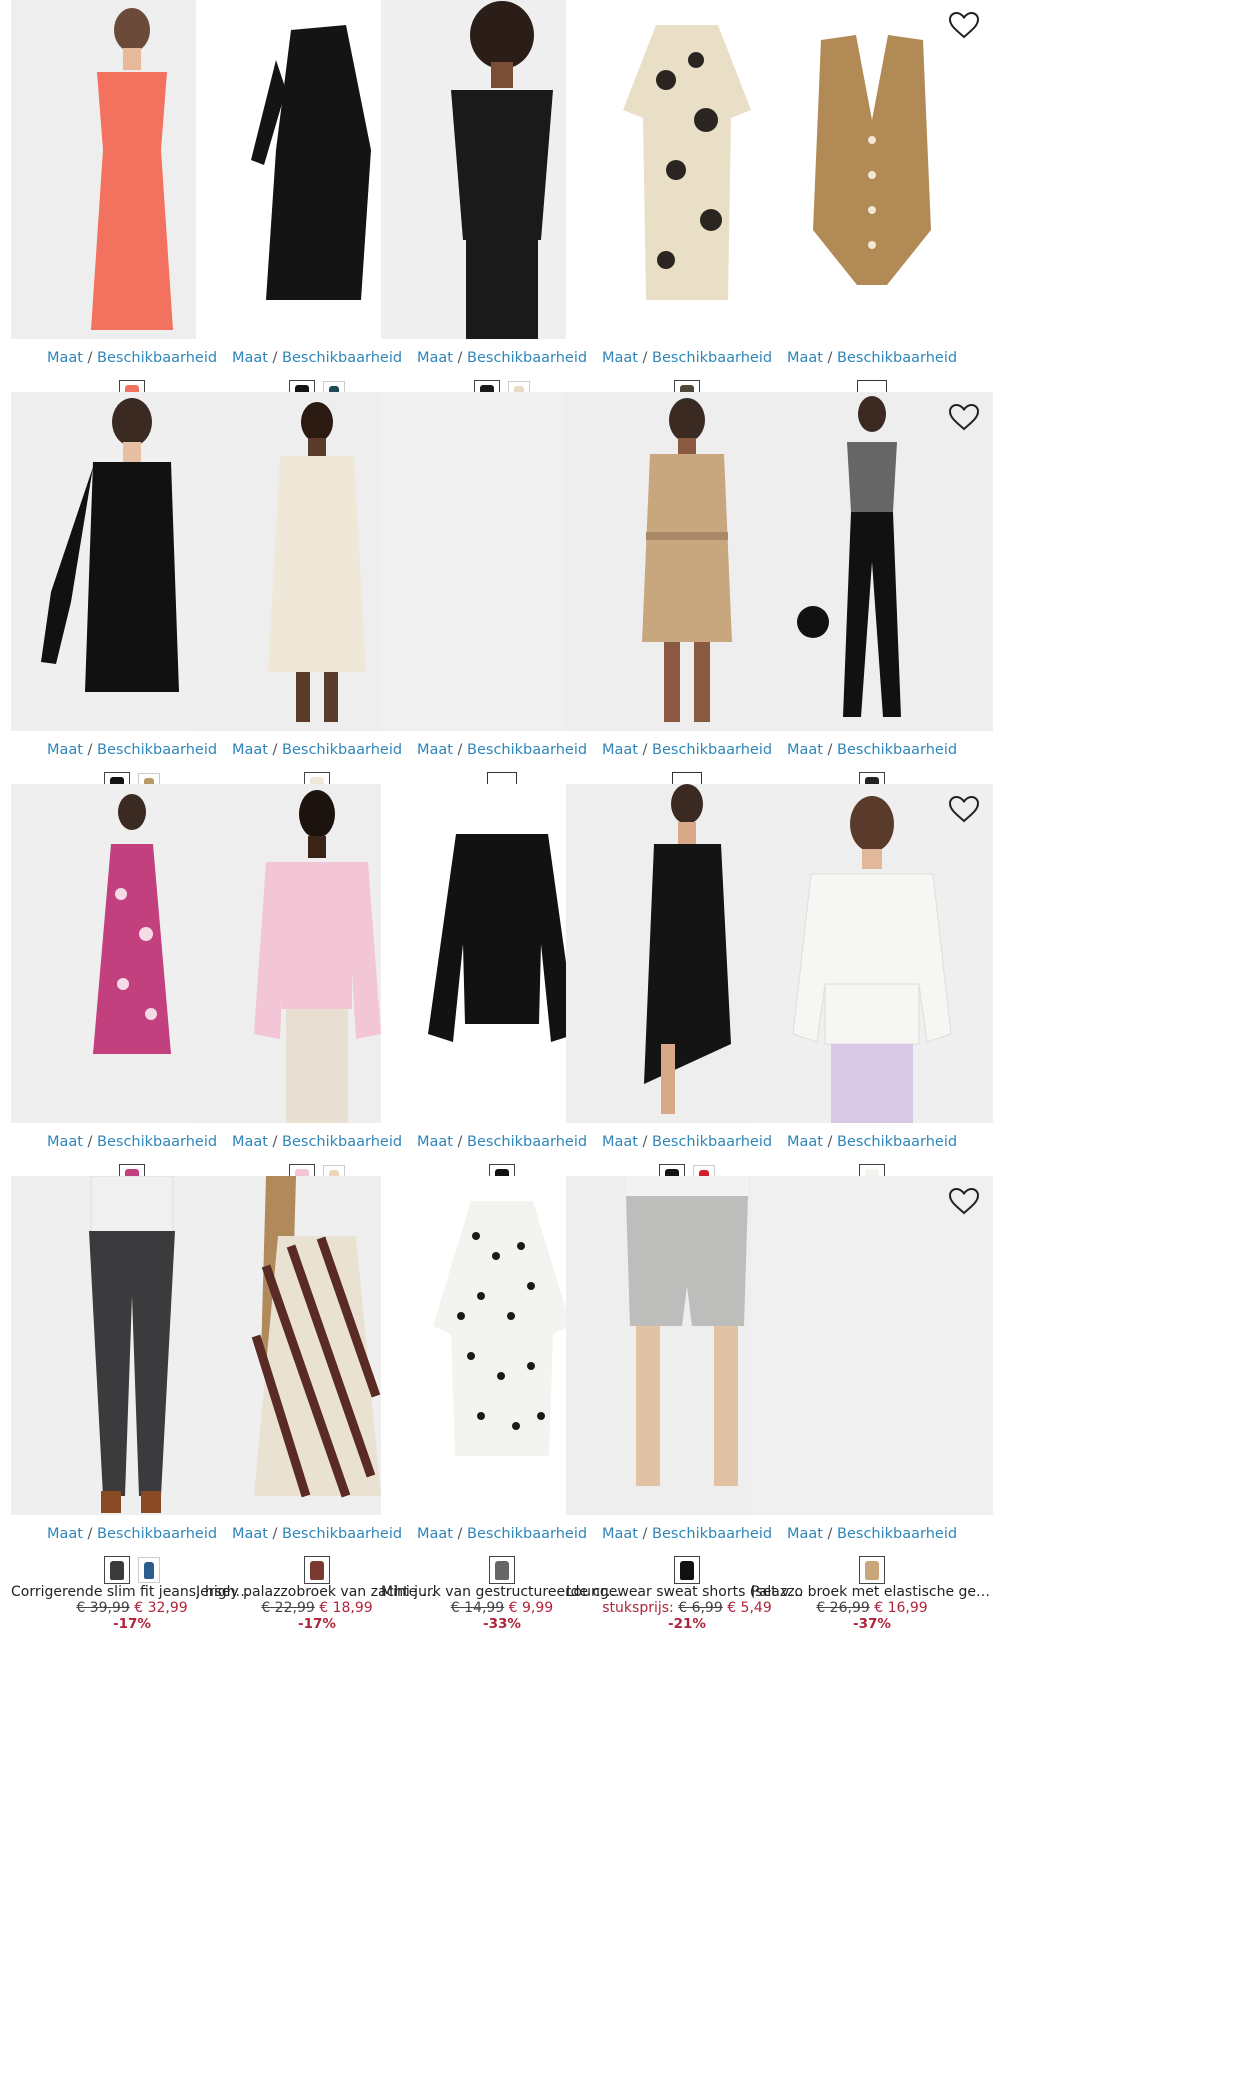 The image size is (1250, 2082). Describe the element at coordinates (477, 1608) in the screenshot. I see `old-price: € 14,99` at that location.